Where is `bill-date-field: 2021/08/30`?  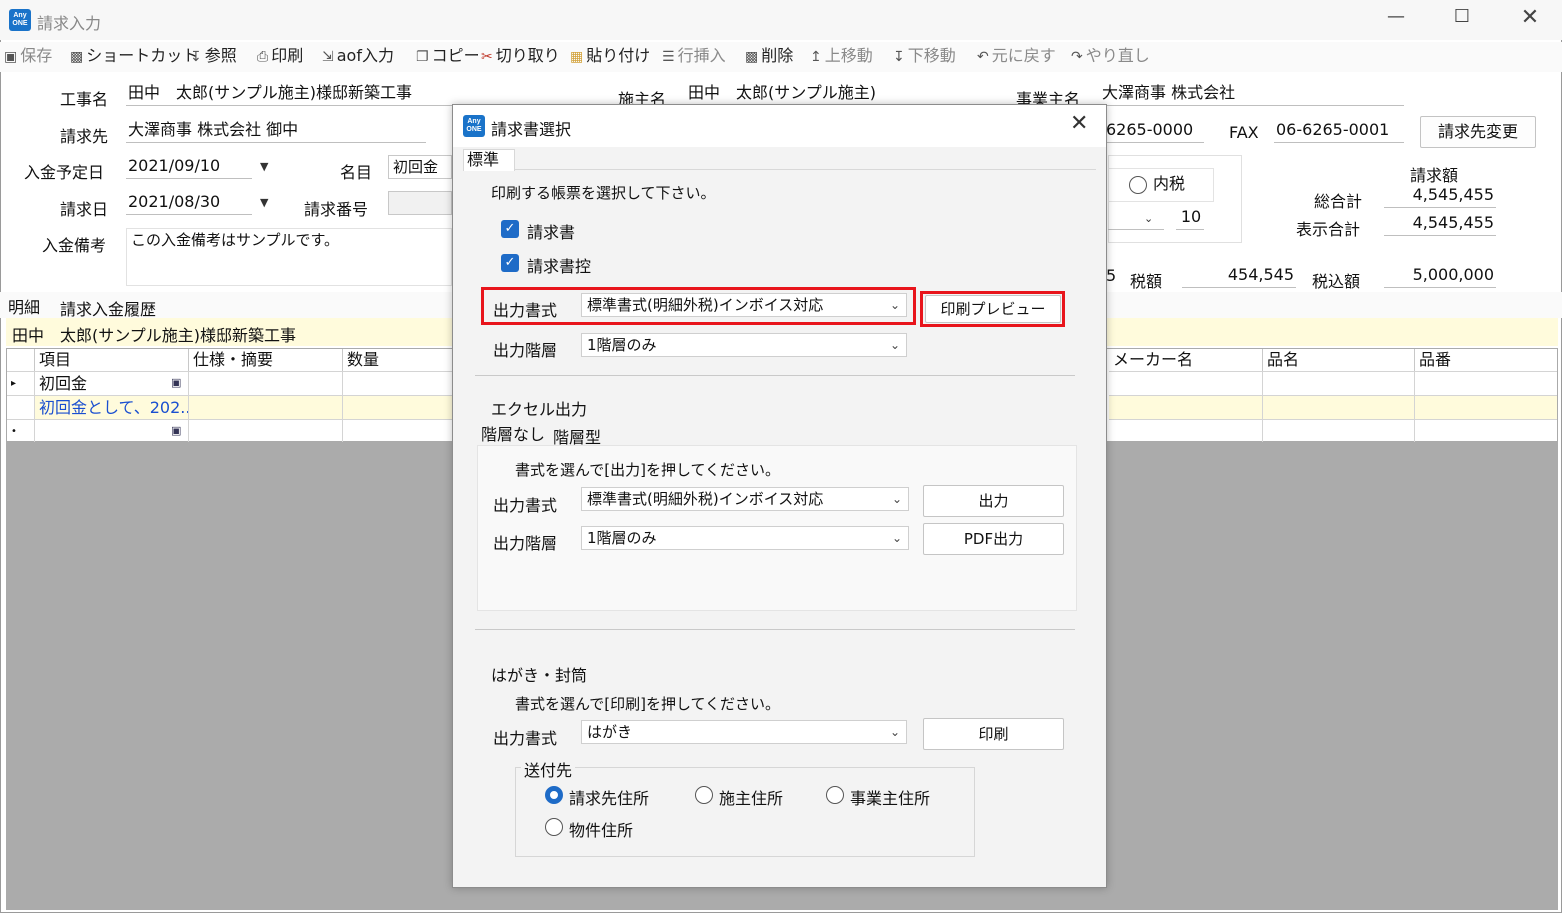 bill-date-field: 2021/08/30 is located at coordinates (189, 203).